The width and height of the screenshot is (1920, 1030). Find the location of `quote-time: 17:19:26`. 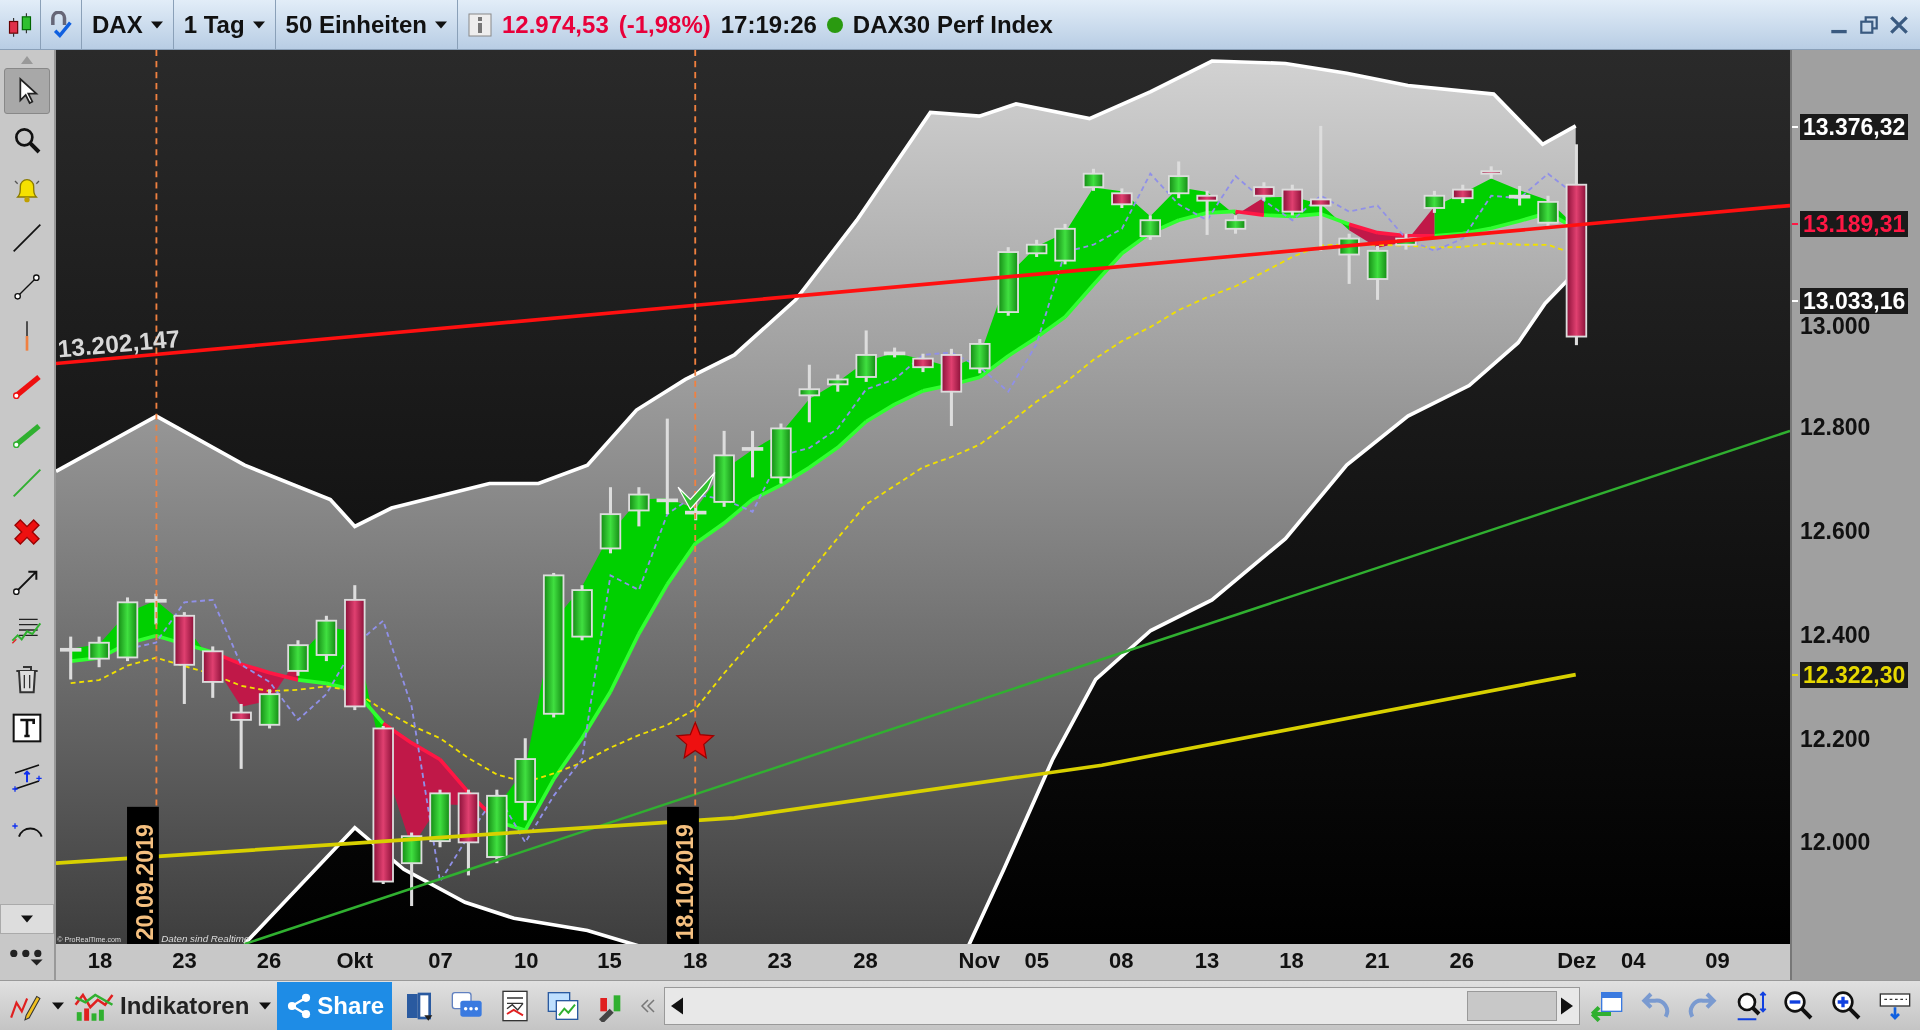

quote-time: 17:19:26 is located at coordinates (768, 24).